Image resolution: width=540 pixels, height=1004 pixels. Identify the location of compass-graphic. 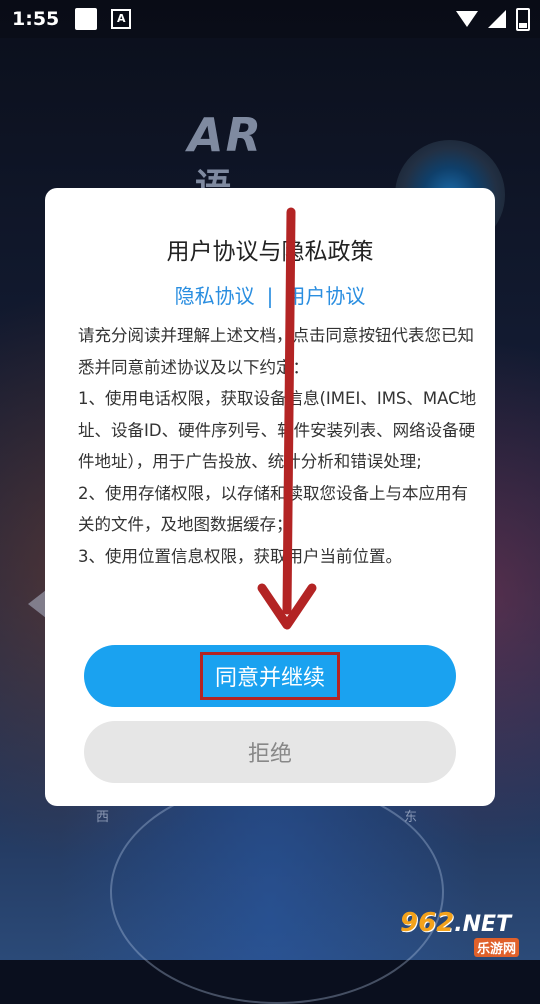
(277, 892).